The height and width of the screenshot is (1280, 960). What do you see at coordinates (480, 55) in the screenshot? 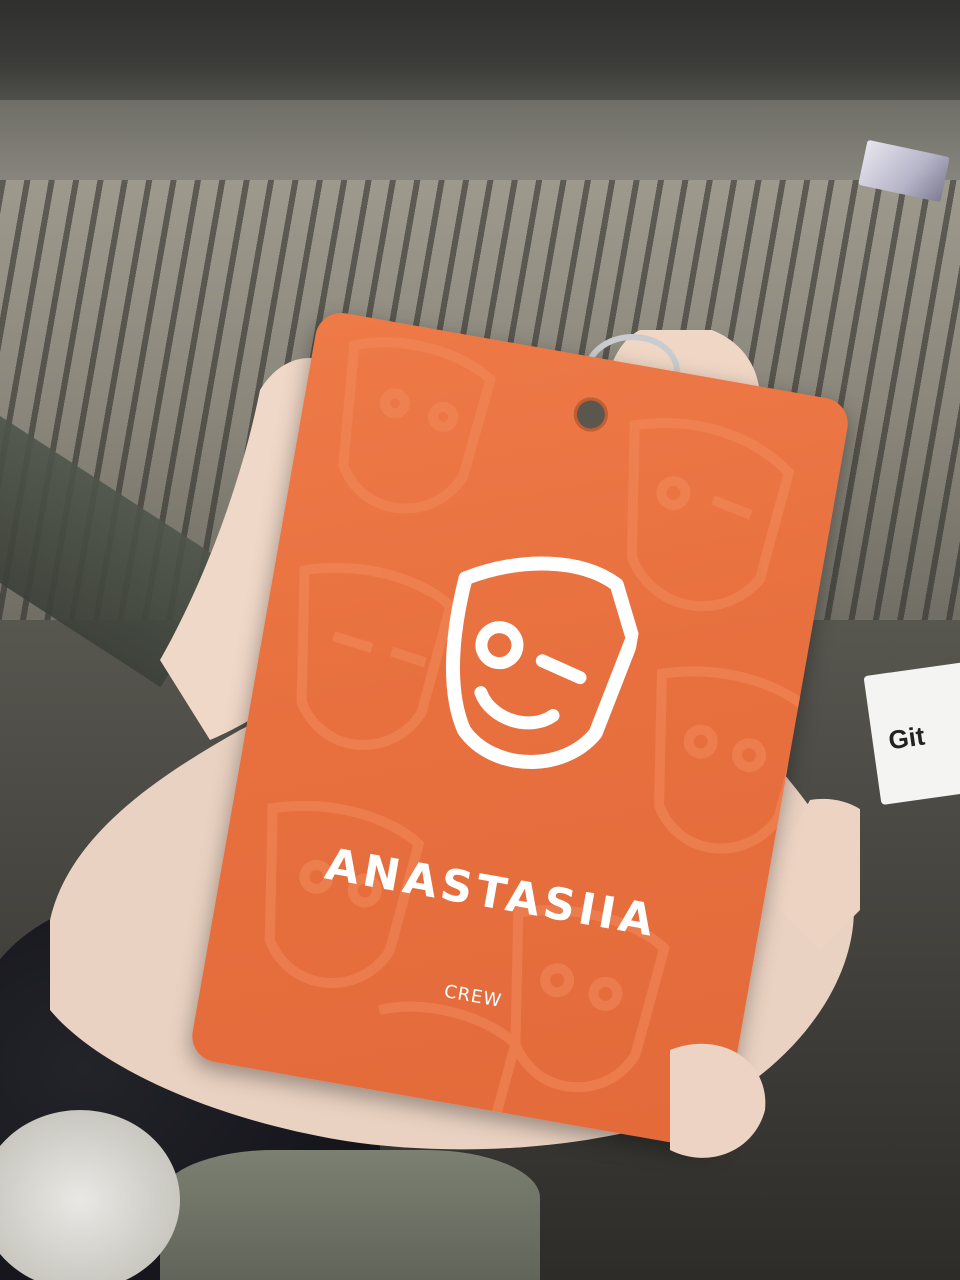
I see `asphalt-background` at bounding box center [480, 55].